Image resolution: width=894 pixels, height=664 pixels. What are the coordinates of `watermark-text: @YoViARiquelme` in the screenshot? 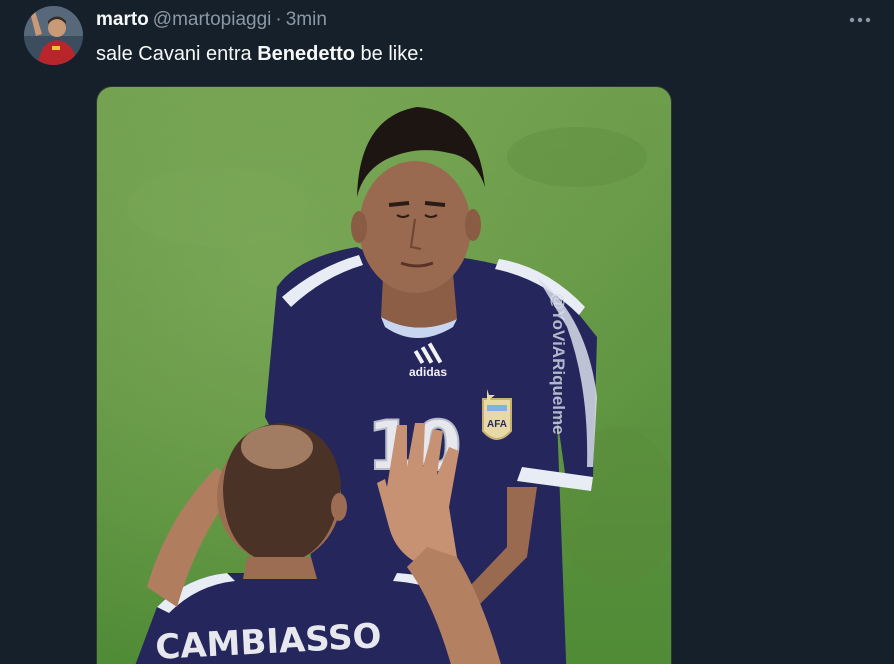 It's located at (558, 364).